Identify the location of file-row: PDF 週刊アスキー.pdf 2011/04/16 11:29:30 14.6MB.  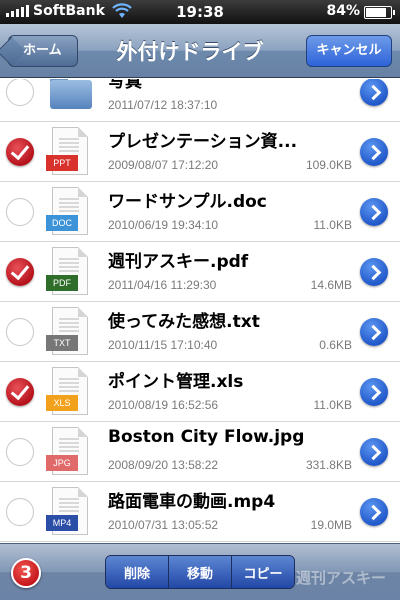
(200, 272).